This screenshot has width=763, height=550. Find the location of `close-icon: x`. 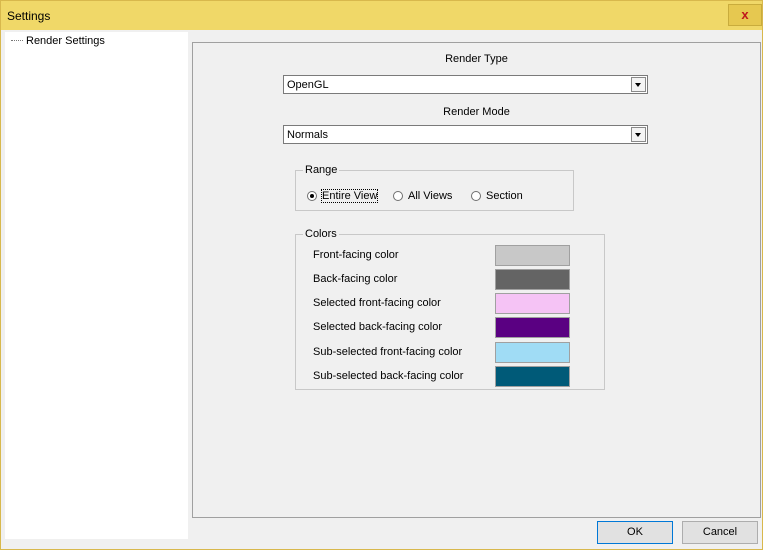

close-icon: x is located at coordinates (745, 14).